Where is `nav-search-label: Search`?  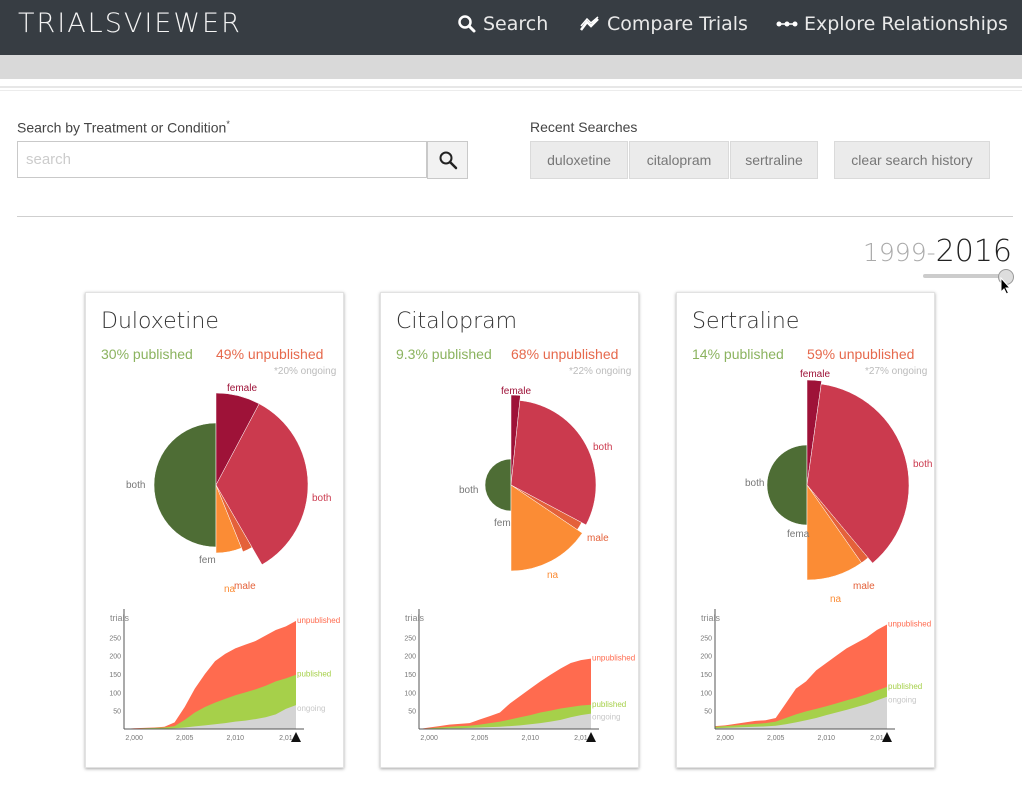 nav-search-label: Search is located at coordinates (516, 24).